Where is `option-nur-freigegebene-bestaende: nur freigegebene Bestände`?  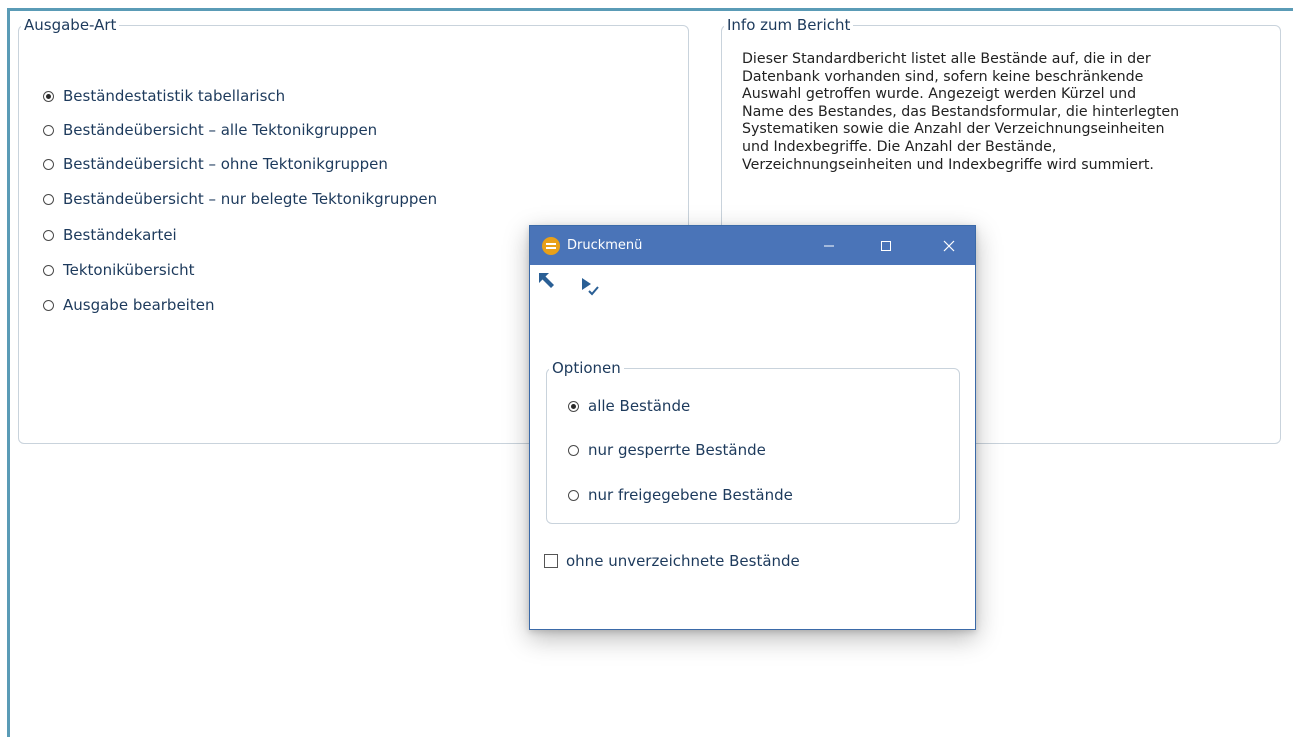
option-nur-freigegebene-bestaende: nur freigegebene Bestände is located at coordinates (680, 495).